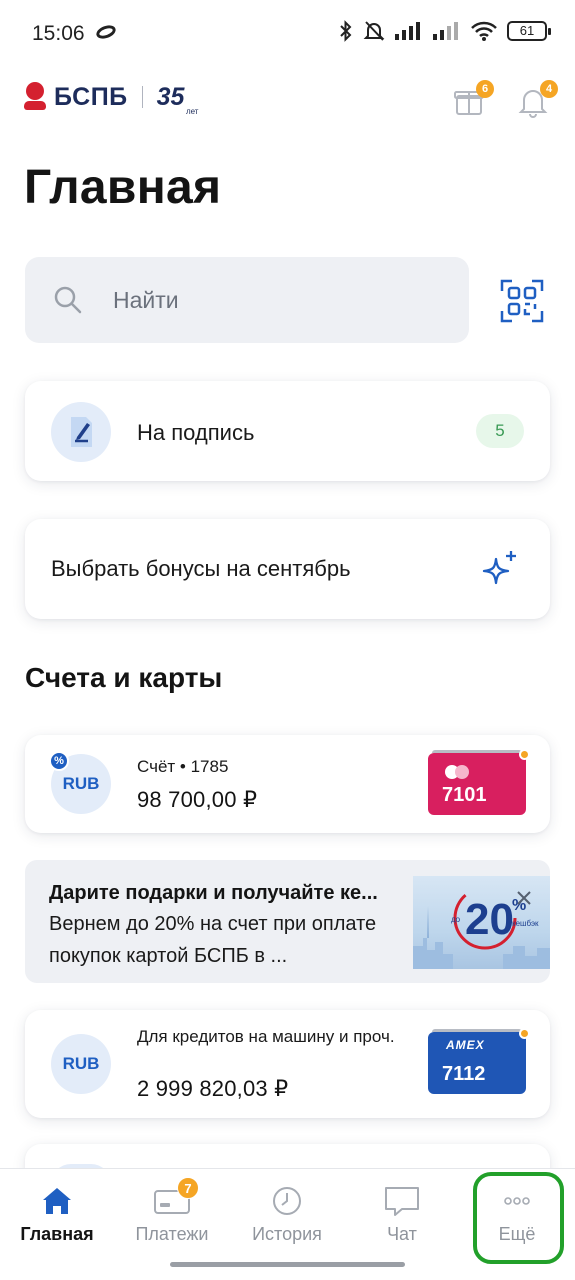 This screenshot has width=575, height=1280. What do you see at coordinates (68, 300) in the screenshot?
I see `search-icon` at bounding box center [68, 300].